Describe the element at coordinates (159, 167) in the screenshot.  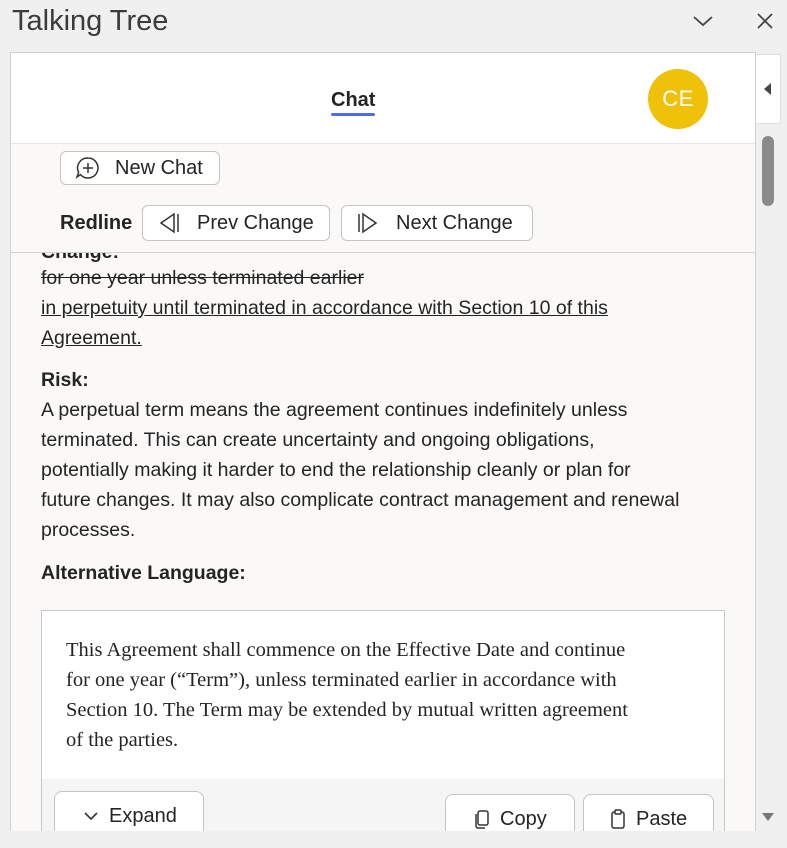
I see `new-chat-label: New Chat` at that location.